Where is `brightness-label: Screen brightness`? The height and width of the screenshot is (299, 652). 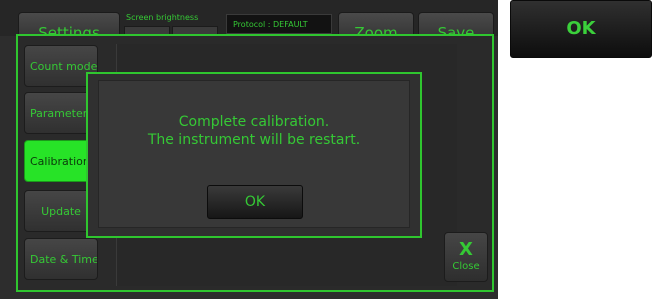
brightness-label: Screen brightness is located at coordinates (162, 17).